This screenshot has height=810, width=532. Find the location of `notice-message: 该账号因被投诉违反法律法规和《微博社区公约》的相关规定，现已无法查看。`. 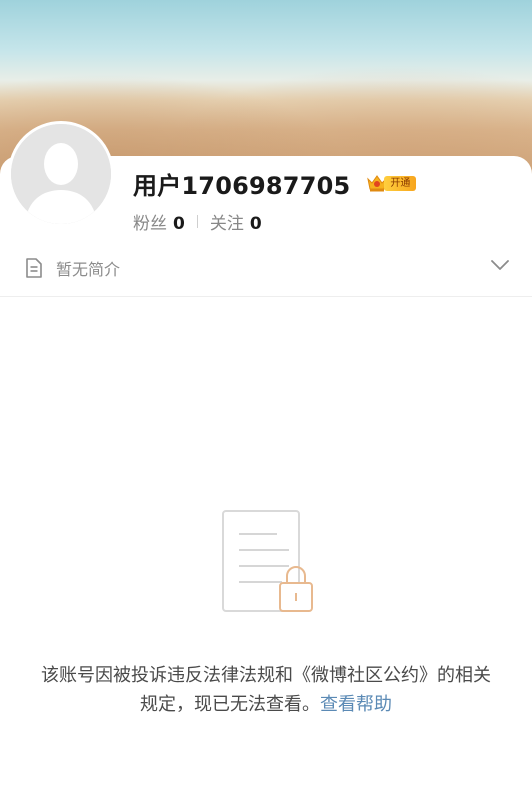

notice-message: 该账号因被投诉违反法律法规和《微博社区公约》的相关规定，现已无法查看。 is located at coordinates (266, 690).